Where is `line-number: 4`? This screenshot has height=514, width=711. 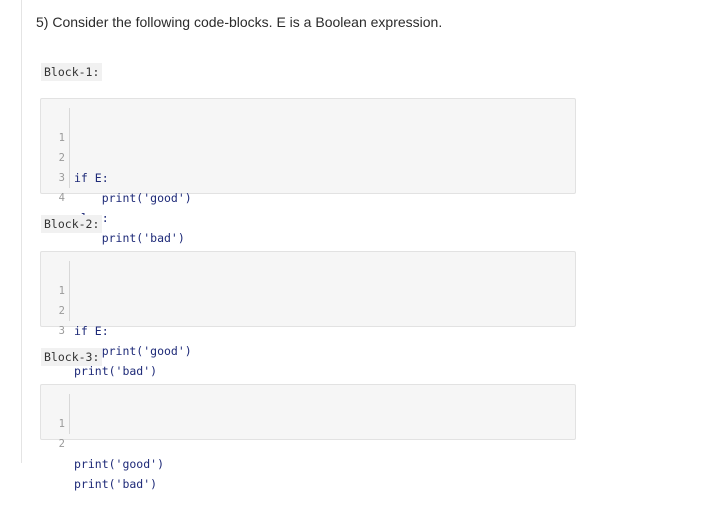
line-number: 4 is located at coordinates (61, 198).